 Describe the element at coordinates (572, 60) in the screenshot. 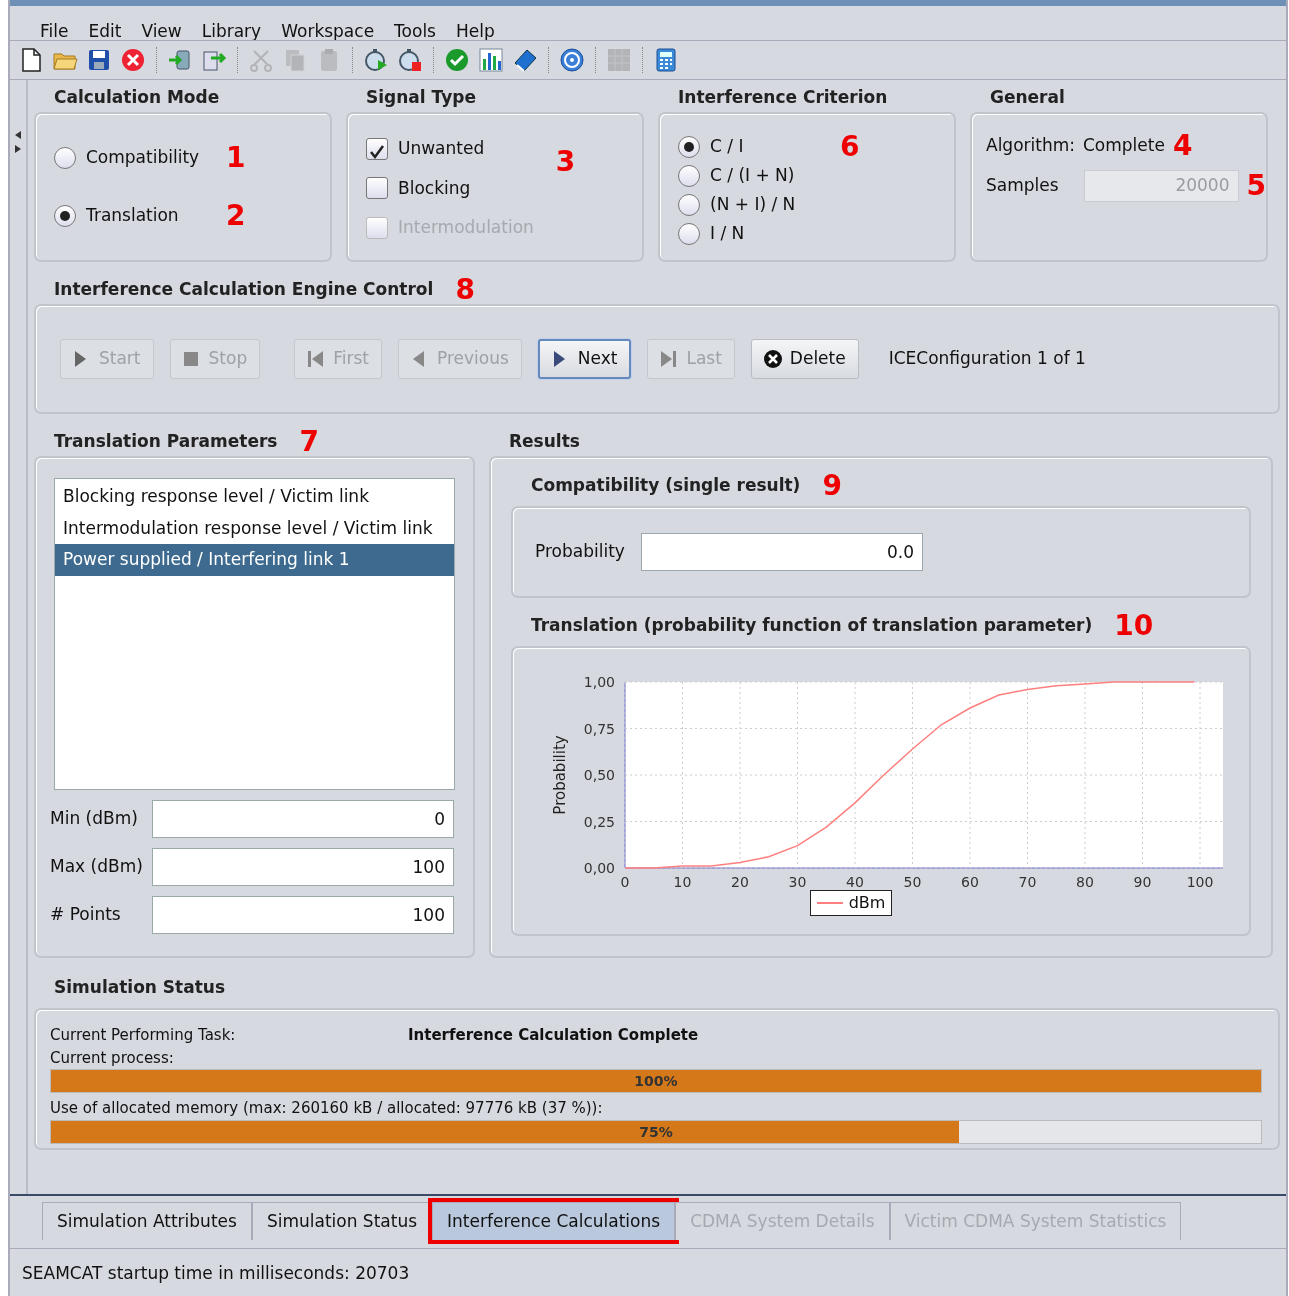

I see `help-icon` at that location.